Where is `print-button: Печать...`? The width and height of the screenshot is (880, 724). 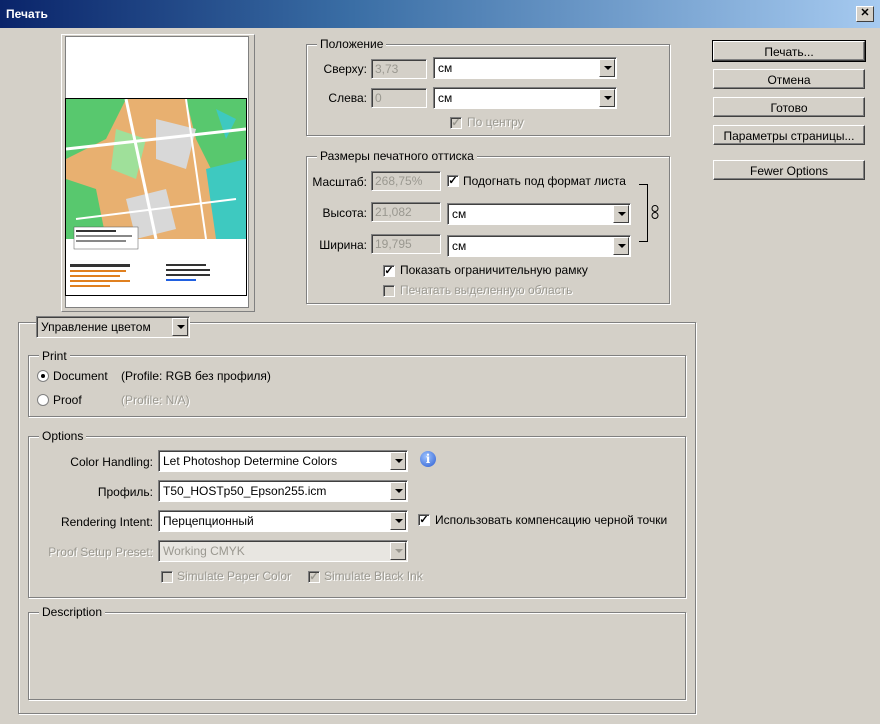 print-button: Печать... is located at coordinates (789, 51).